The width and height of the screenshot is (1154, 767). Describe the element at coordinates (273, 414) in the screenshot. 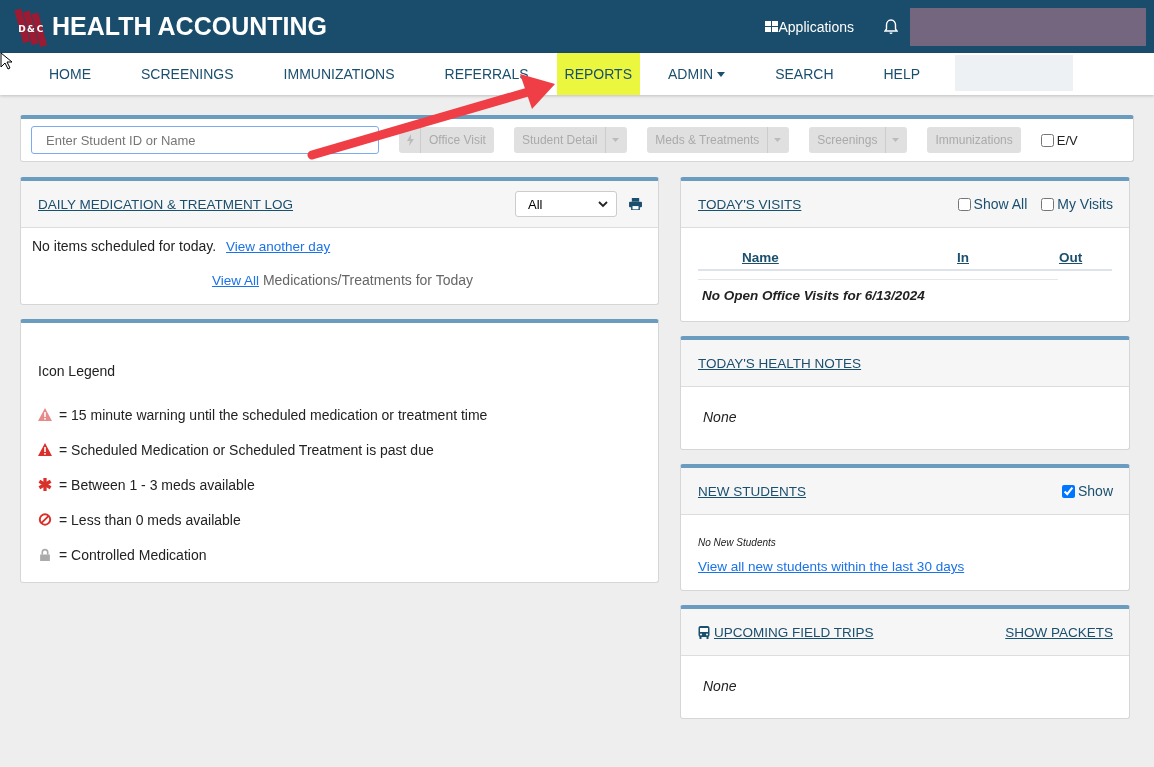

I see `legend-text: = 15 minute warning until the scheduled medication or treatment time` at that location.